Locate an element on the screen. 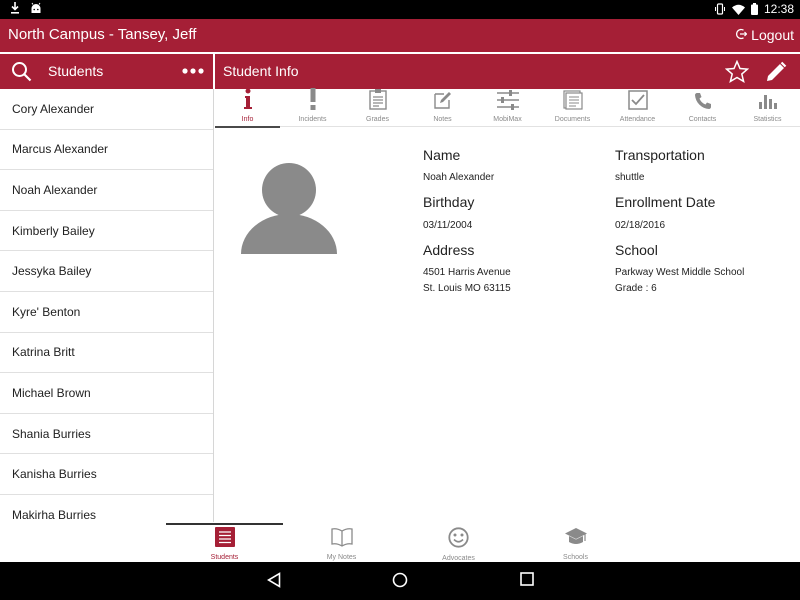 Image resolution: width=800 pixels, height=600 pixels. home-icon is located at coordinates (400, 582).